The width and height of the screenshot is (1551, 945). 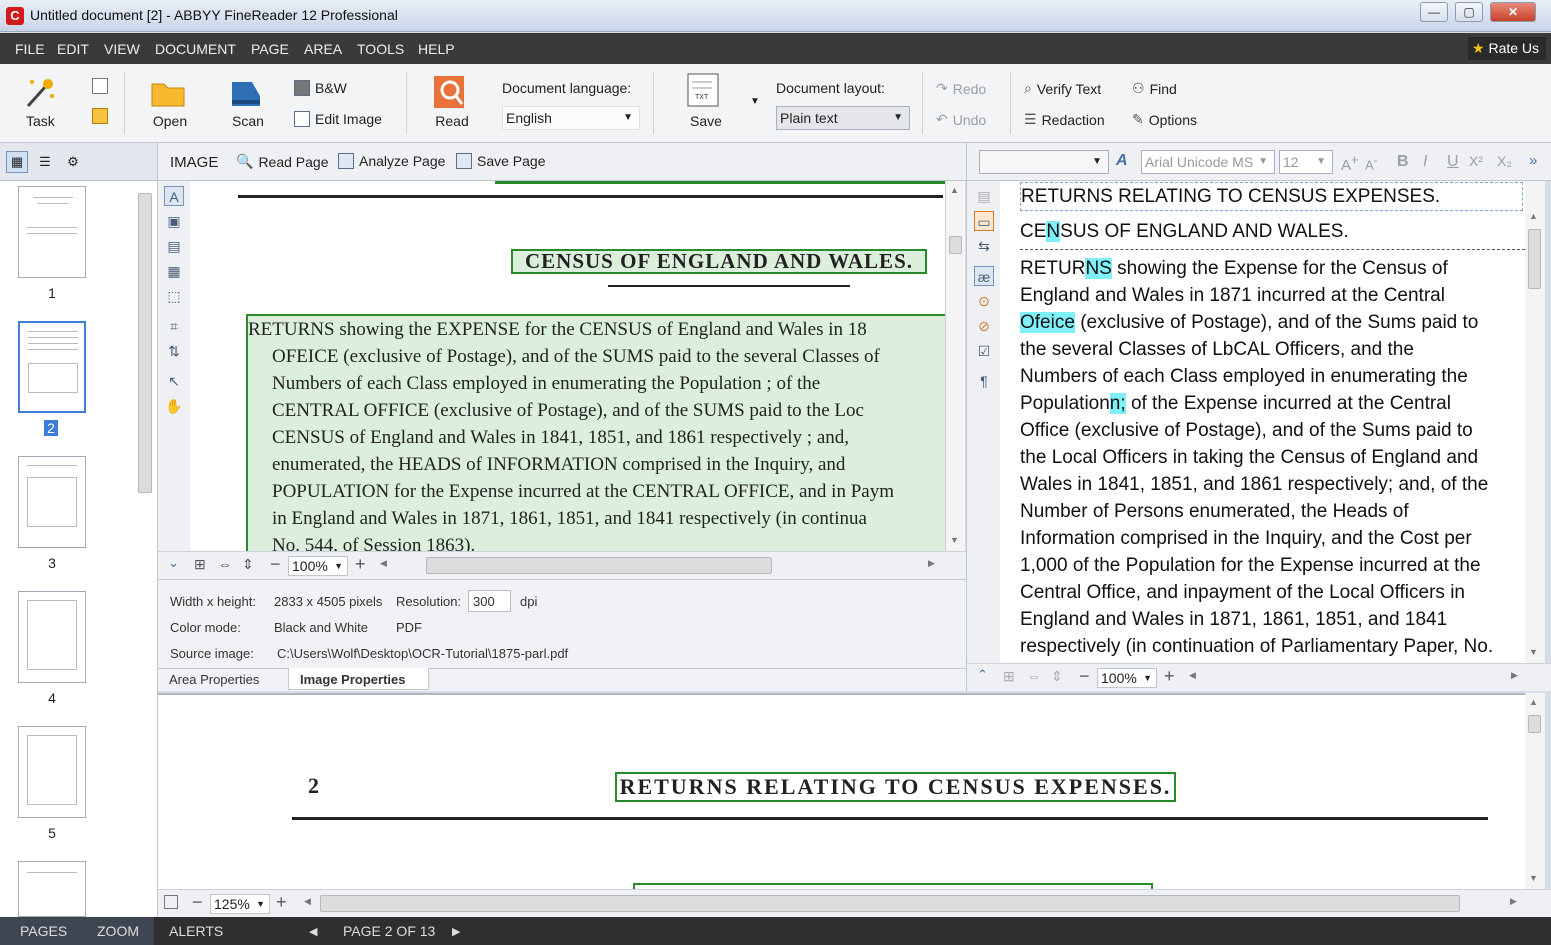 I want to click on font-select: Arial Unicode MS ▼, so click(x=1208, y=162).